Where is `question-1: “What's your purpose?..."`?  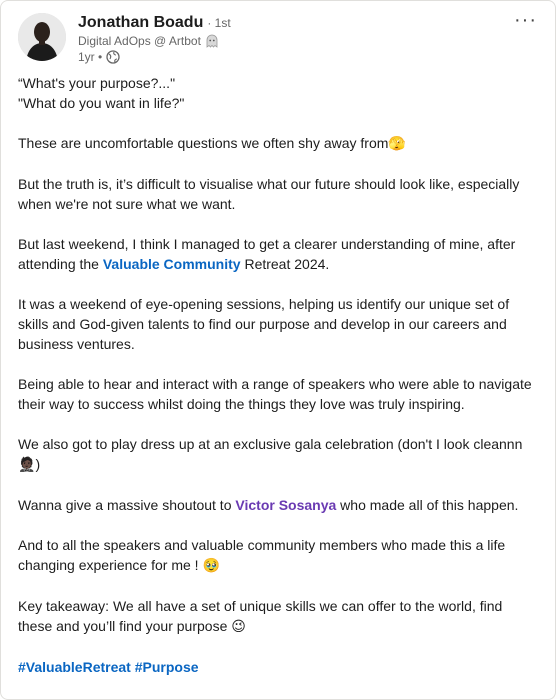 question-1: “What's your purpose?..." is located at coordinates (97, 83).